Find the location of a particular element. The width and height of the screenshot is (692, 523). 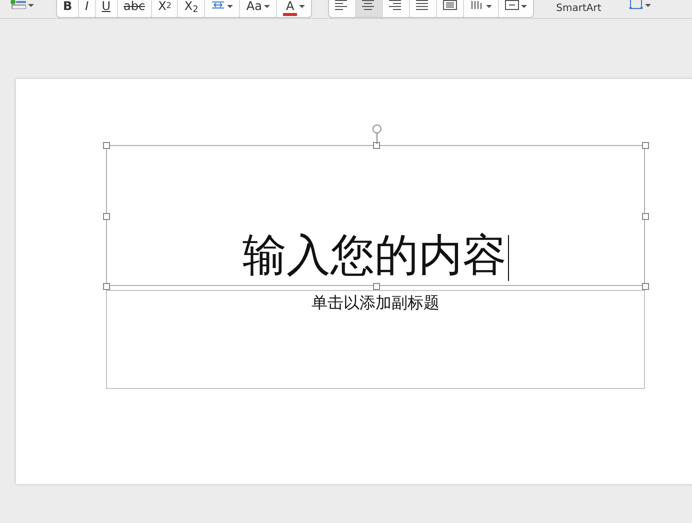

change-case-button: Aa is located at coordinates (258, 8).